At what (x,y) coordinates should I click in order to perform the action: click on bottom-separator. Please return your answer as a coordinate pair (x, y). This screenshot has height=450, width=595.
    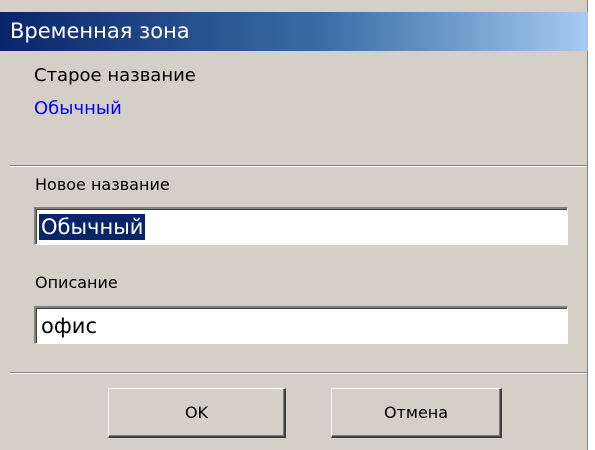
    Looking at the image, I should click on (298, 373).